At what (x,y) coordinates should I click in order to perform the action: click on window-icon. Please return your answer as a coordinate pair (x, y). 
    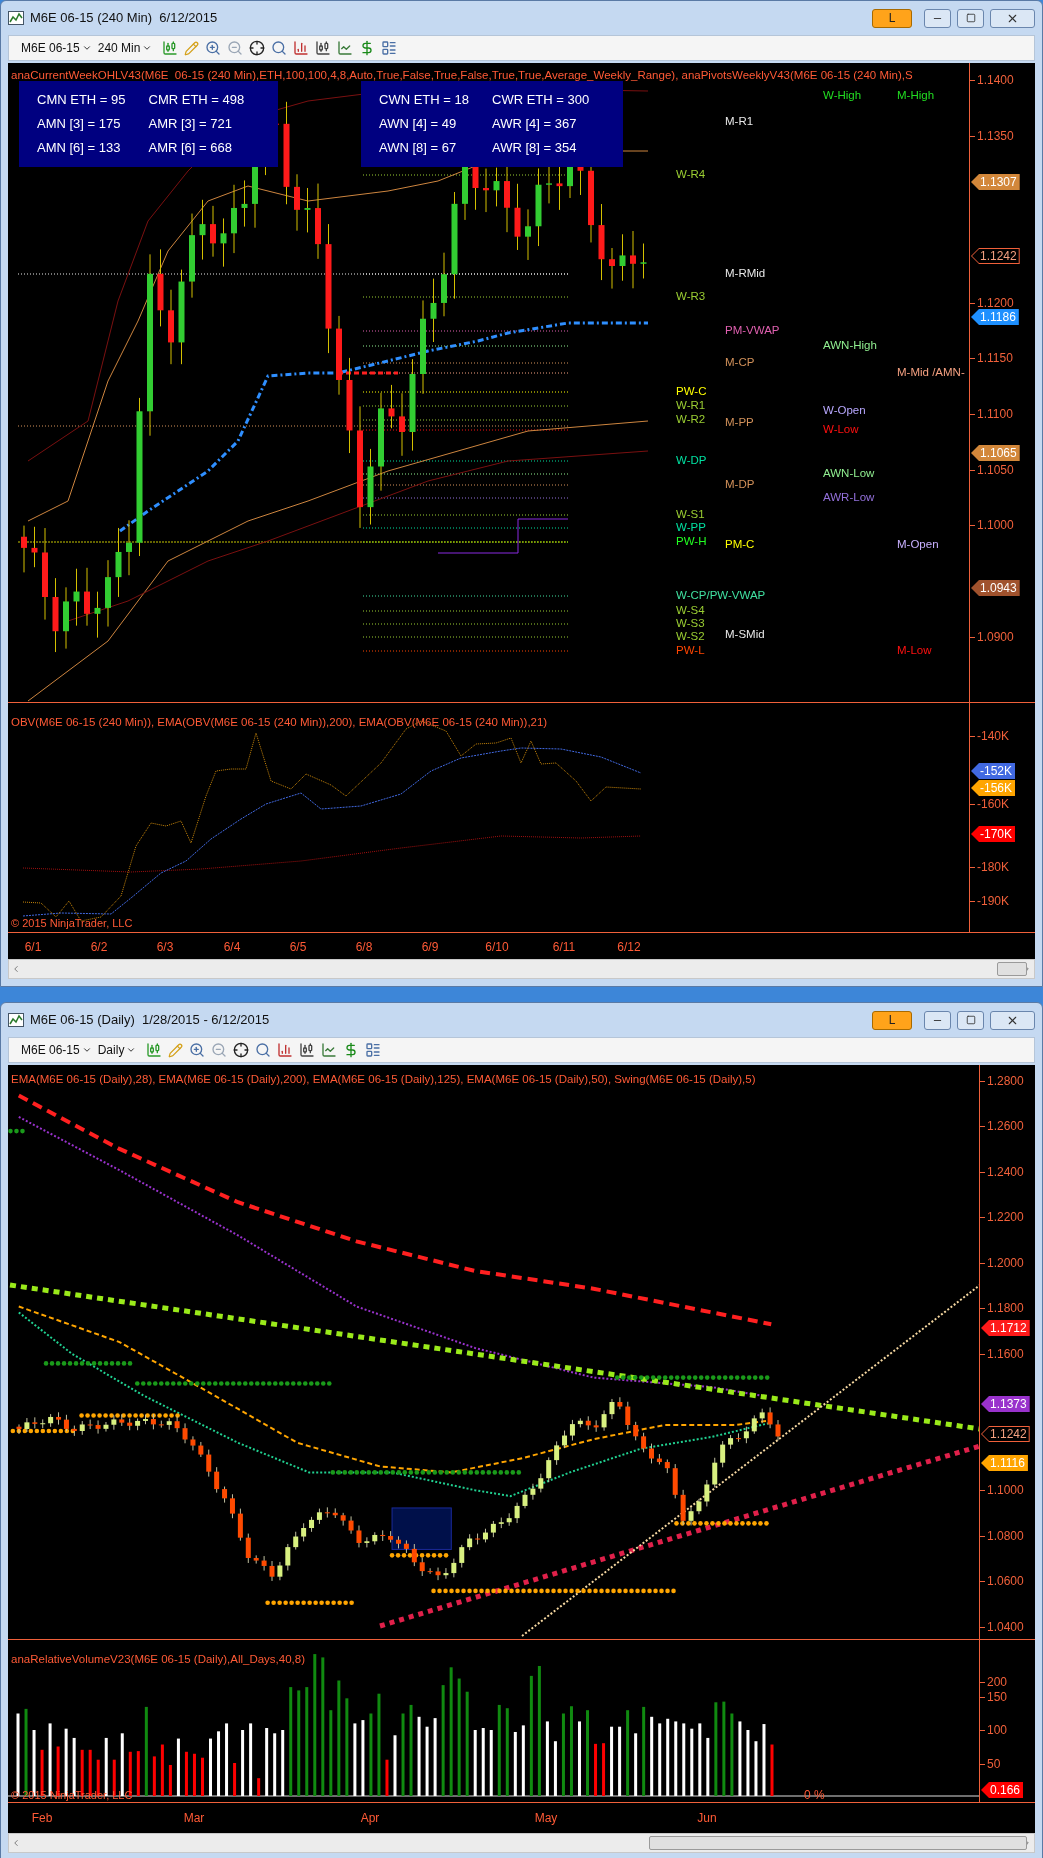
    Looking at the image, I should click on (373, 1050).